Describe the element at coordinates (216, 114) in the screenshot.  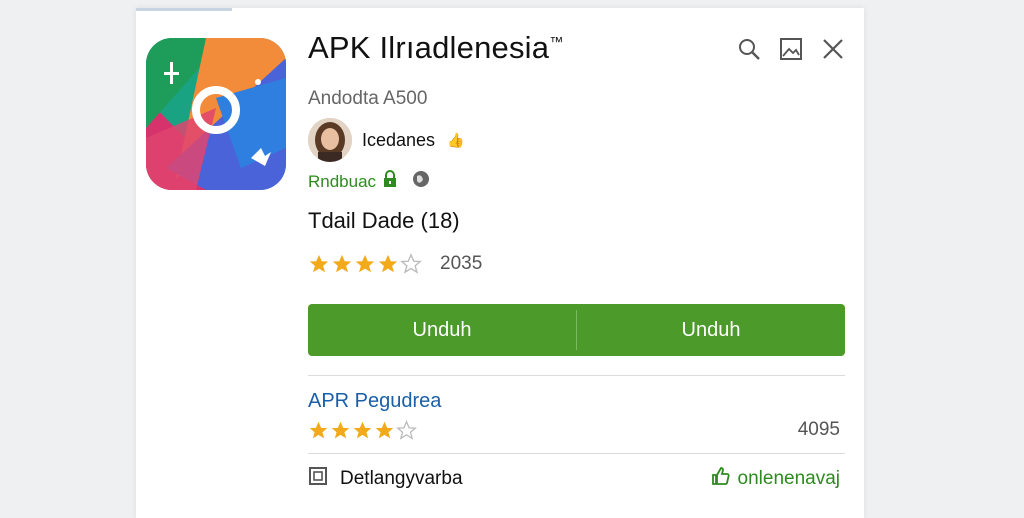
I see `app-logo` at that location.